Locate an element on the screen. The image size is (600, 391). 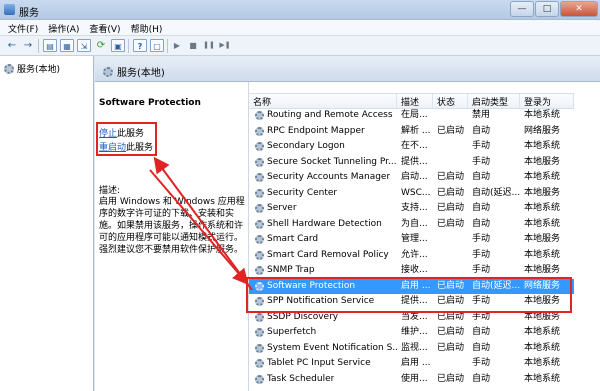
column-status: 状态 is located at coordinates (450, 101).